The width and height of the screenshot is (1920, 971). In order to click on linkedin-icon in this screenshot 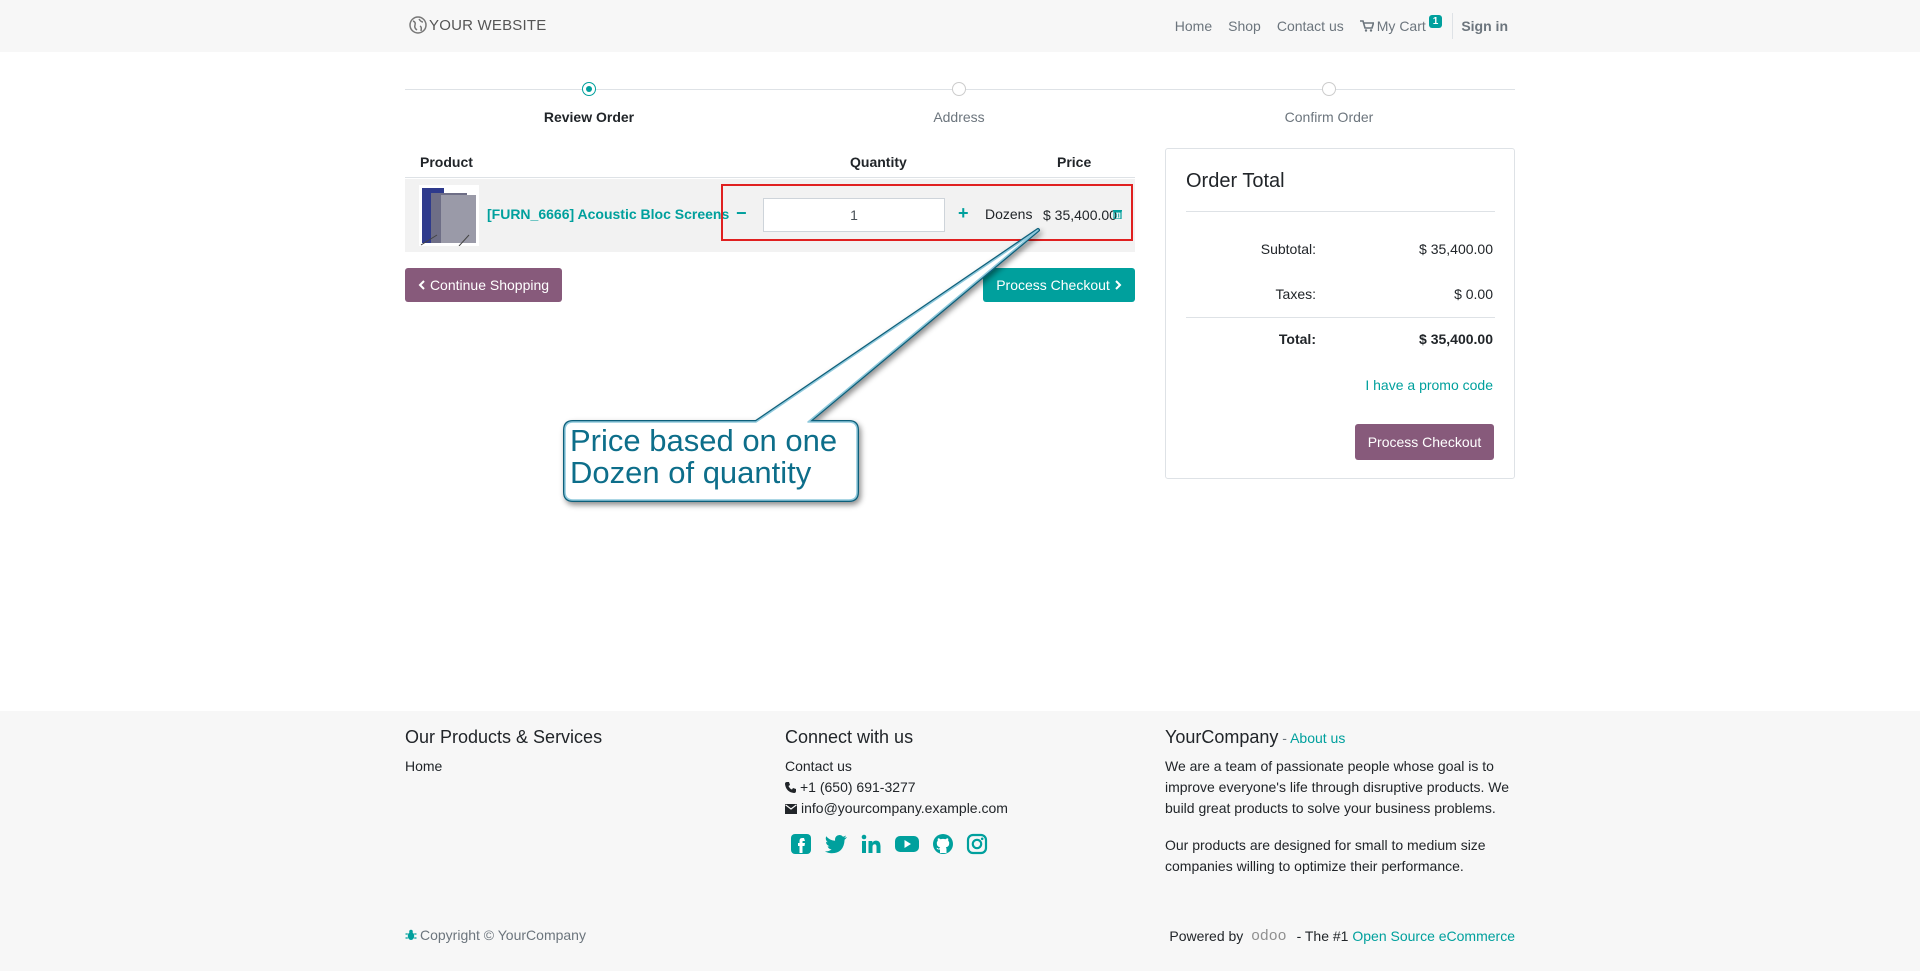, I will do `click(871, 845)`.